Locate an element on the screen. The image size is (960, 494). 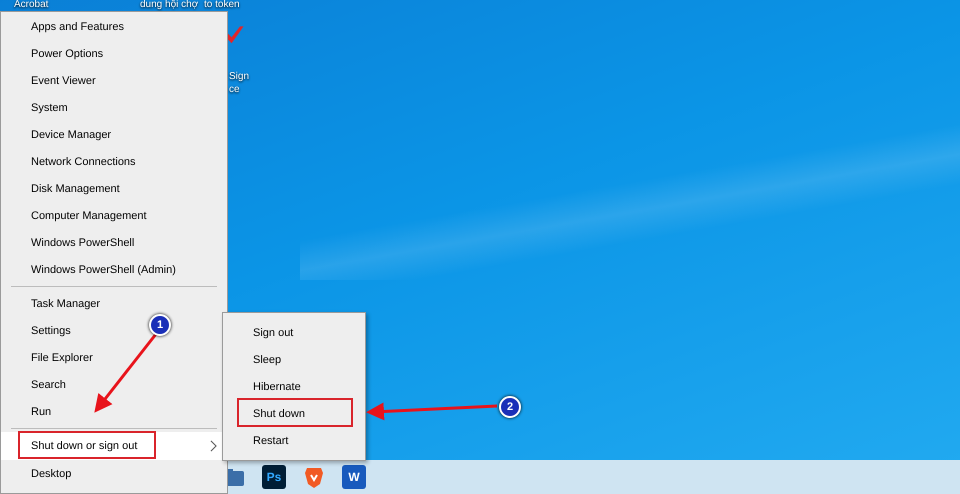
desktop-icon-label: dung hội chợ is located at coordinates (169, 5).